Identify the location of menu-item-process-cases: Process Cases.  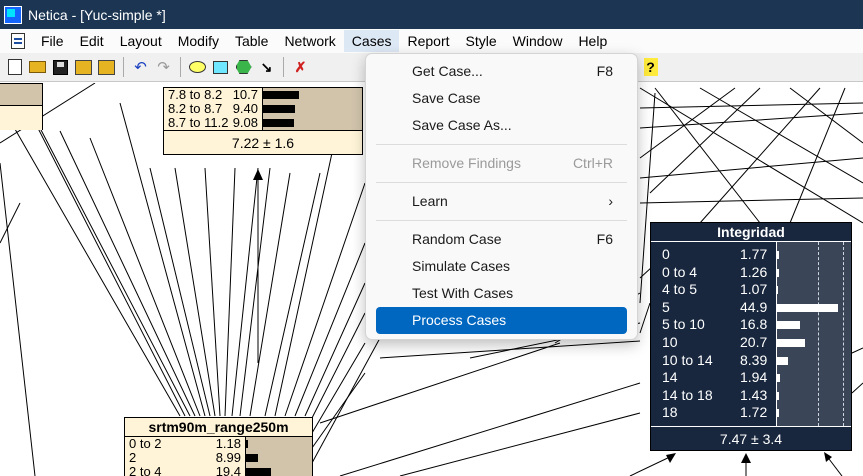
(501, 320).